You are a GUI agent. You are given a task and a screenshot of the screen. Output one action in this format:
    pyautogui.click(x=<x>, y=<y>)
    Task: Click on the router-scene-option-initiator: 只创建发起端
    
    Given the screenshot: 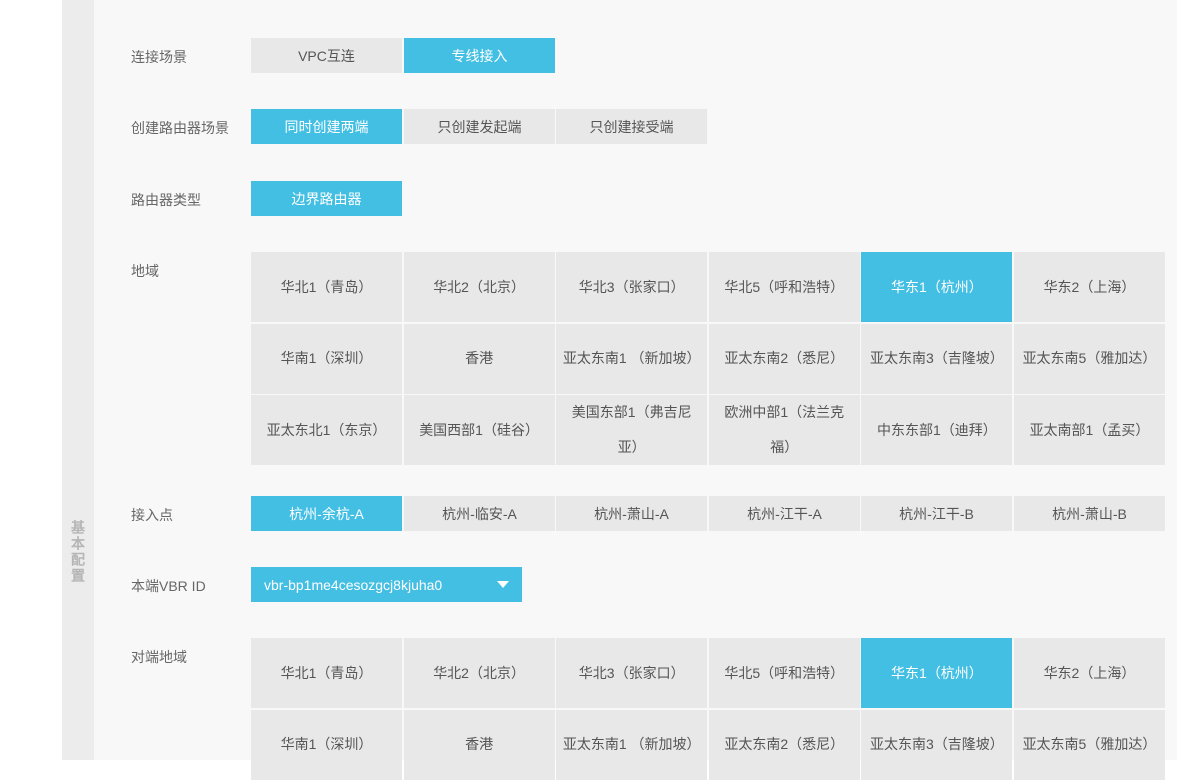 What is the action you would take?
    pyautogui.click(x=479, y=126)
    